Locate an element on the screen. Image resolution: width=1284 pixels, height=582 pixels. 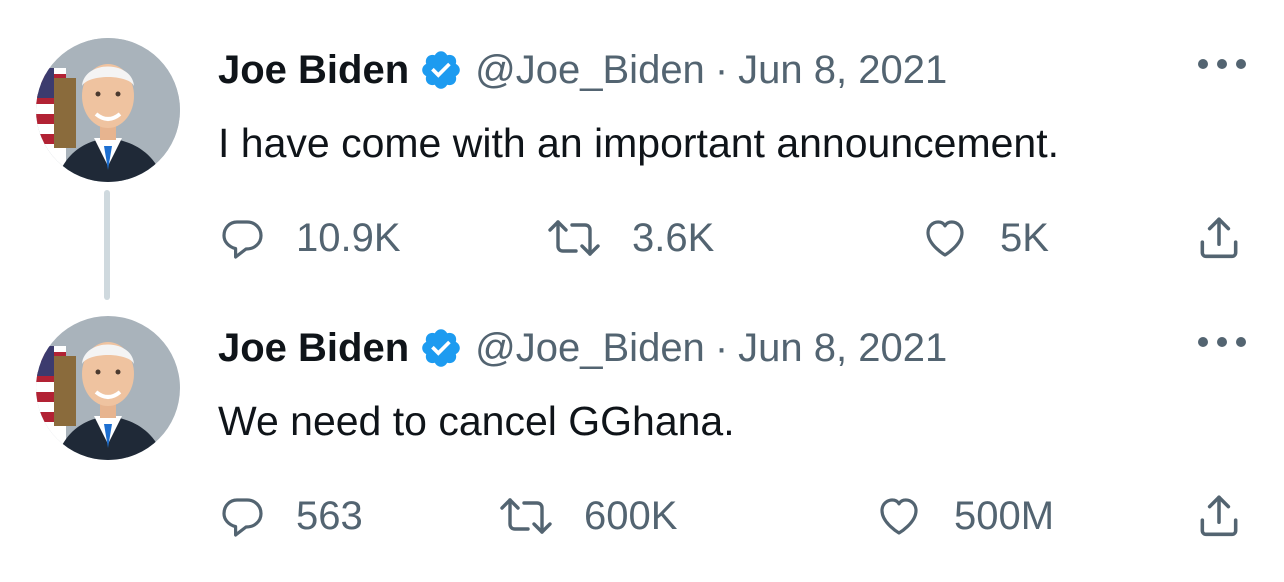
reply-button: 563 is located at coordinates (290, 516).